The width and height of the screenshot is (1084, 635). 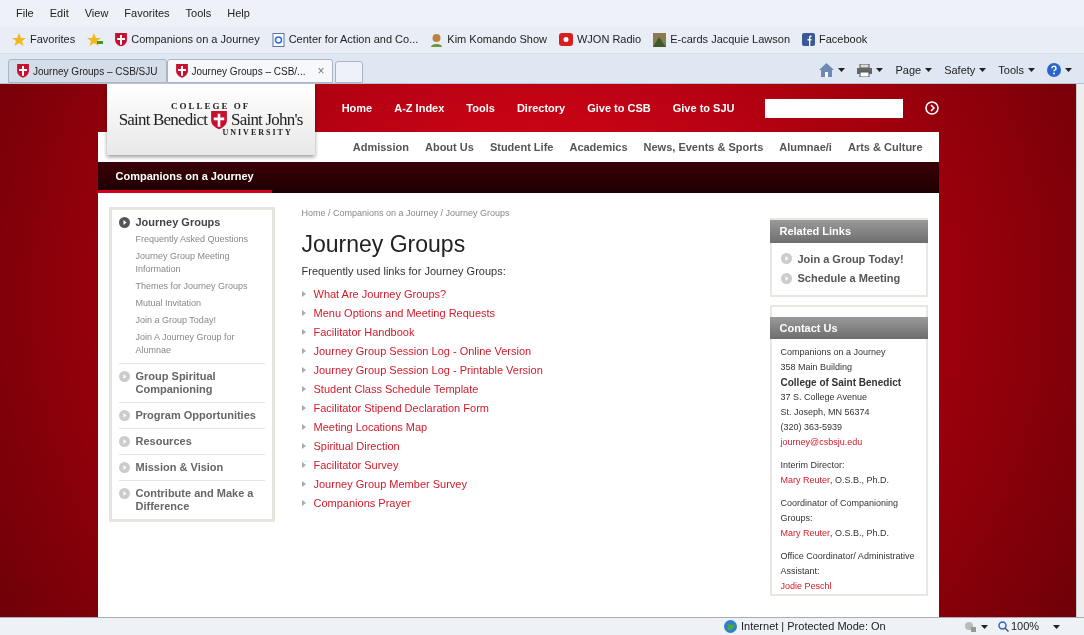 What do you see at coordinates (191, 441) in the screenshot?
I see `sidebar-item: Resources` at bounding box center [191, 441].